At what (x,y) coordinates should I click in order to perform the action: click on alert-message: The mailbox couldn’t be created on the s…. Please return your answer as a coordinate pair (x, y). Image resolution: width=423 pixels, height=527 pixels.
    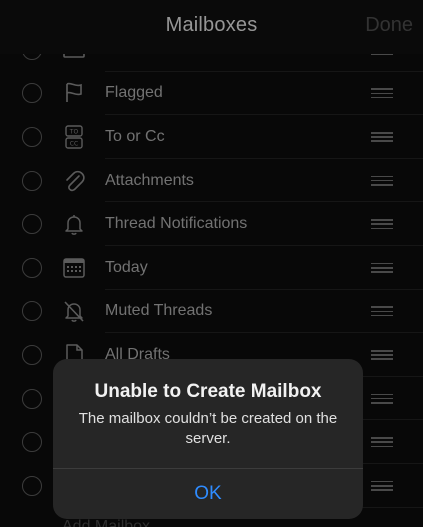
    Looking at the image, I should click on (208, 428).